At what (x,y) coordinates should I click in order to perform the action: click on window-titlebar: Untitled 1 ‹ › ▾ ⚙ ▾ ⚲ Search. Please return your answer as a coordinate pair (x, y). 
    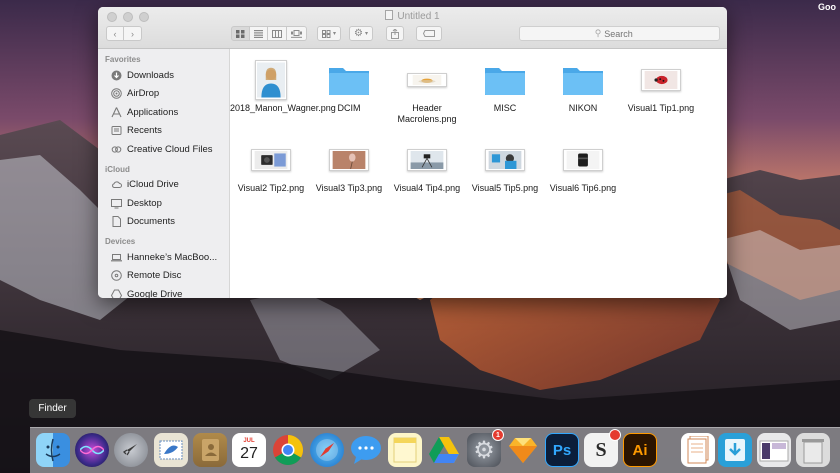
    Looking at the image, I should click on (412, 28).